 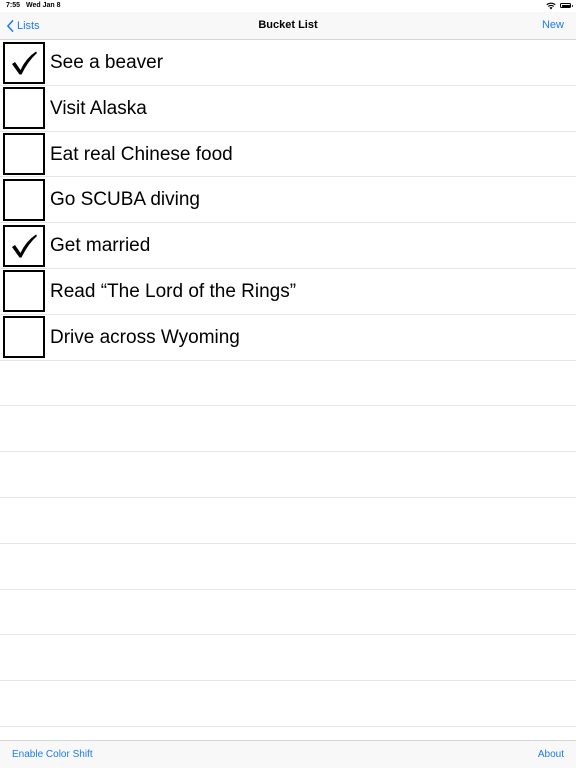 What do you see at coordinates (288, 109) in the screenshot?
I see `list-item: Visit Alaska` at bounding box center [288, 109].